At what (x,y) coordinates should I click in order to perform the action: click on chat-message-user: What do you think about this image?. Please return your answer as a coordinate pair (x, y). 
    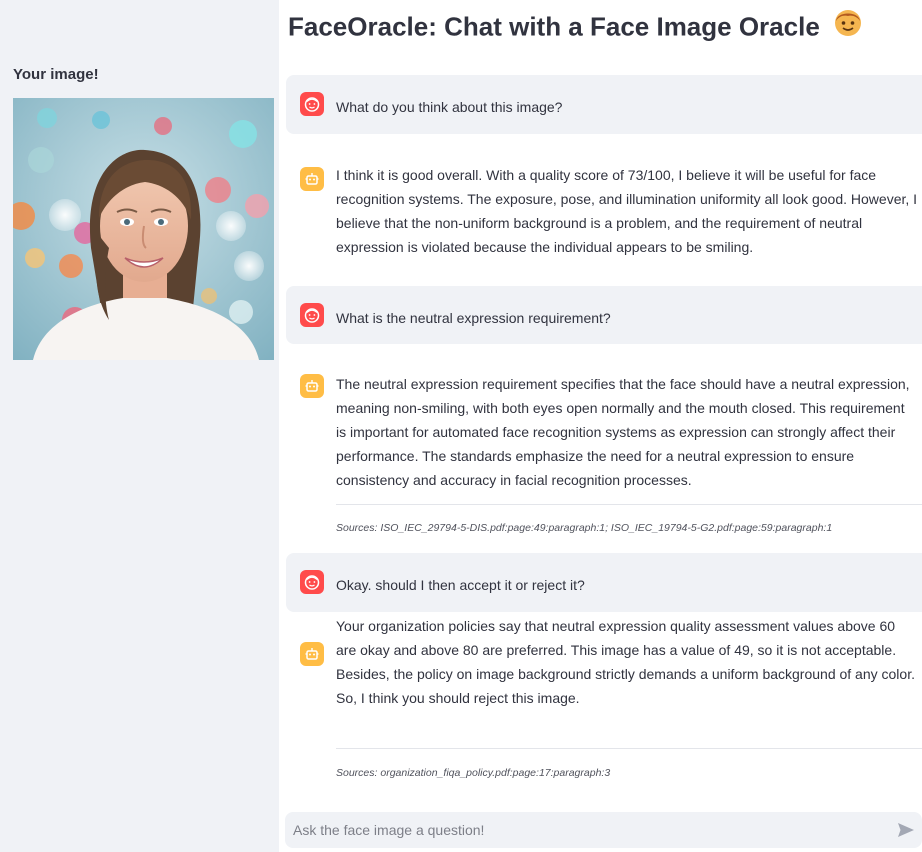
    Looking at the image, I should click on (604, 104).